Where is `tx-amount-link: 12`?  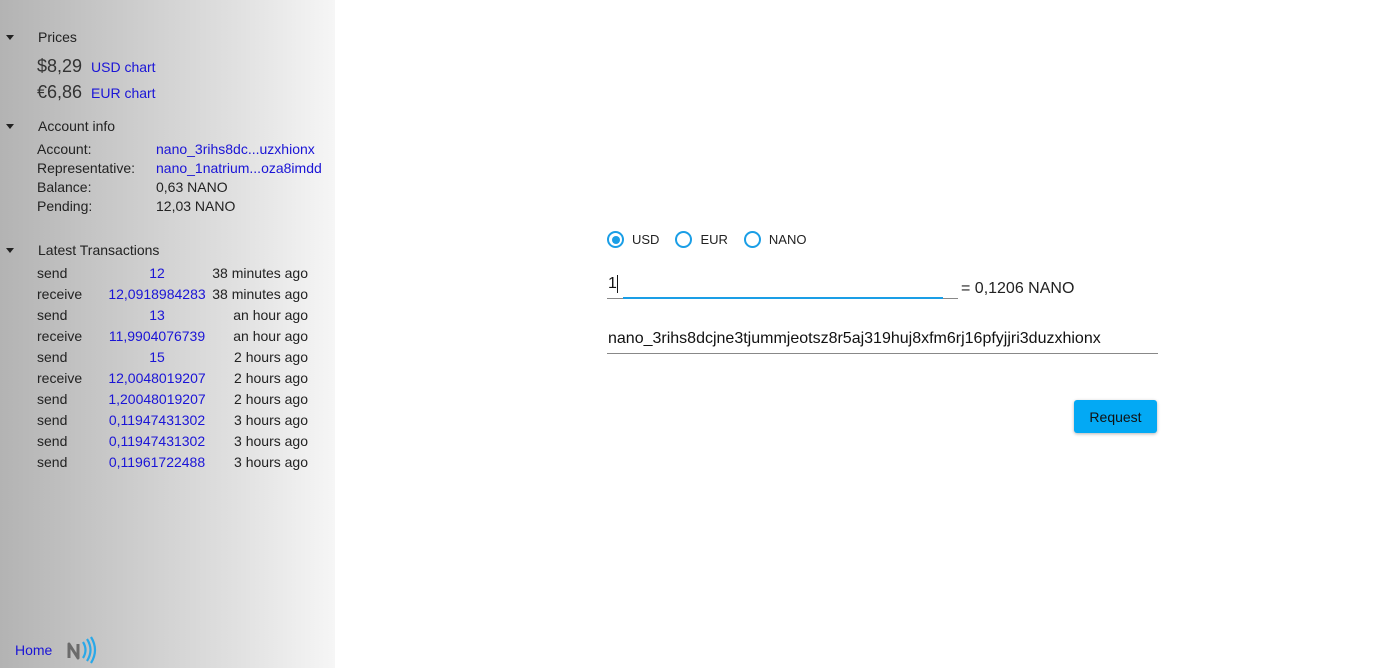
tx-amount-link: 12 is located at coordinates (157, 273).